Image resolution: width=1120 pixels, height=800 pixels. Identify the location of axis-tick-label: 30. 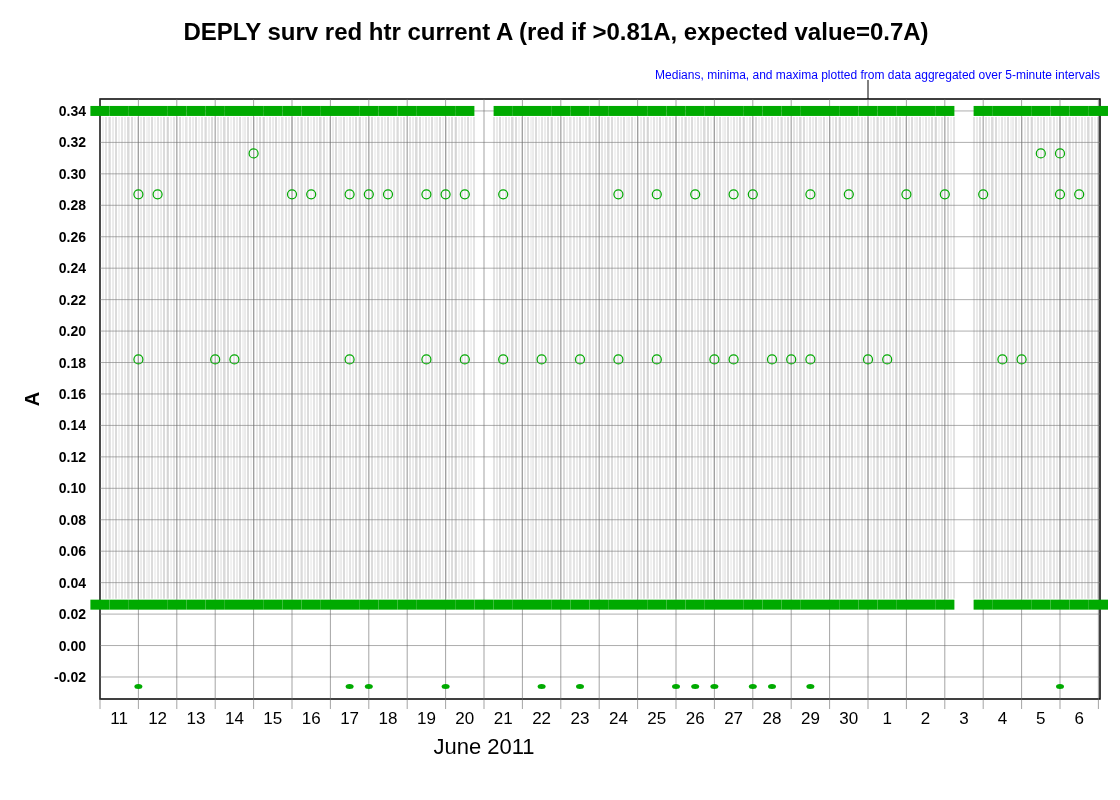
(849, 718).